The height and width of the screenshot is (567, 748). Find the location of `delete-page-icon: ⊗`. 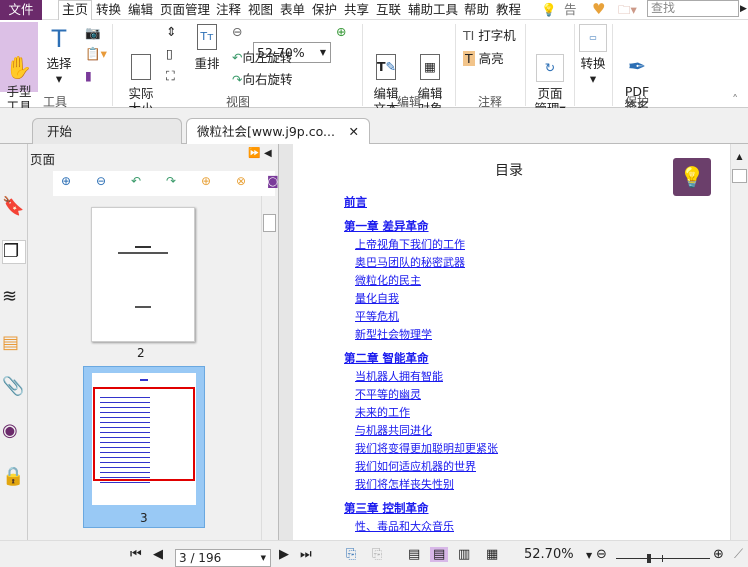

delete-page-icon: ⊗ is located at coordinates (241, 181).